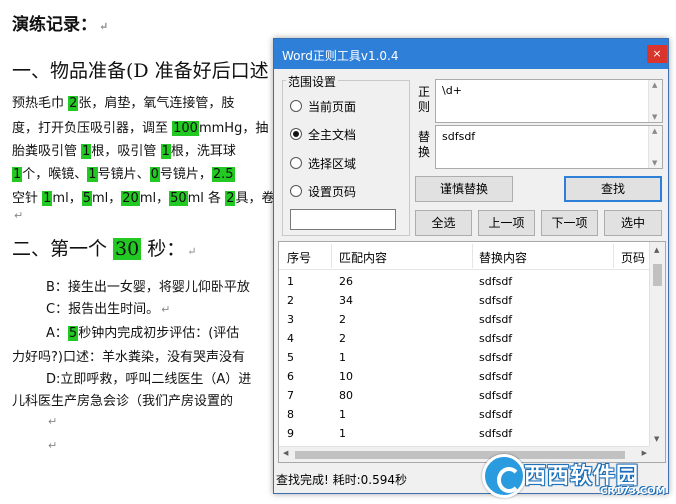  I want to click on cell-index: 1, so click(290, 281).